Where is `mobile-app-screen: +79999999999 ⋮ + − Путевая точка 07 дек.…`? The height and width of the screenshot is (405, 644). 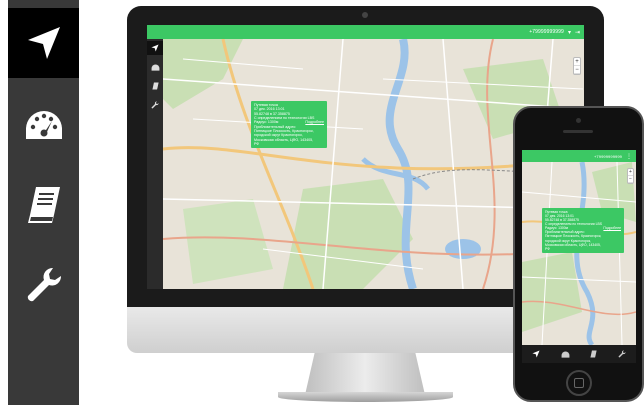 mobile-app-screen: +79999999999 ⋮ + − Путевая точка 07 дек.… is located at coordinates (579, 256).